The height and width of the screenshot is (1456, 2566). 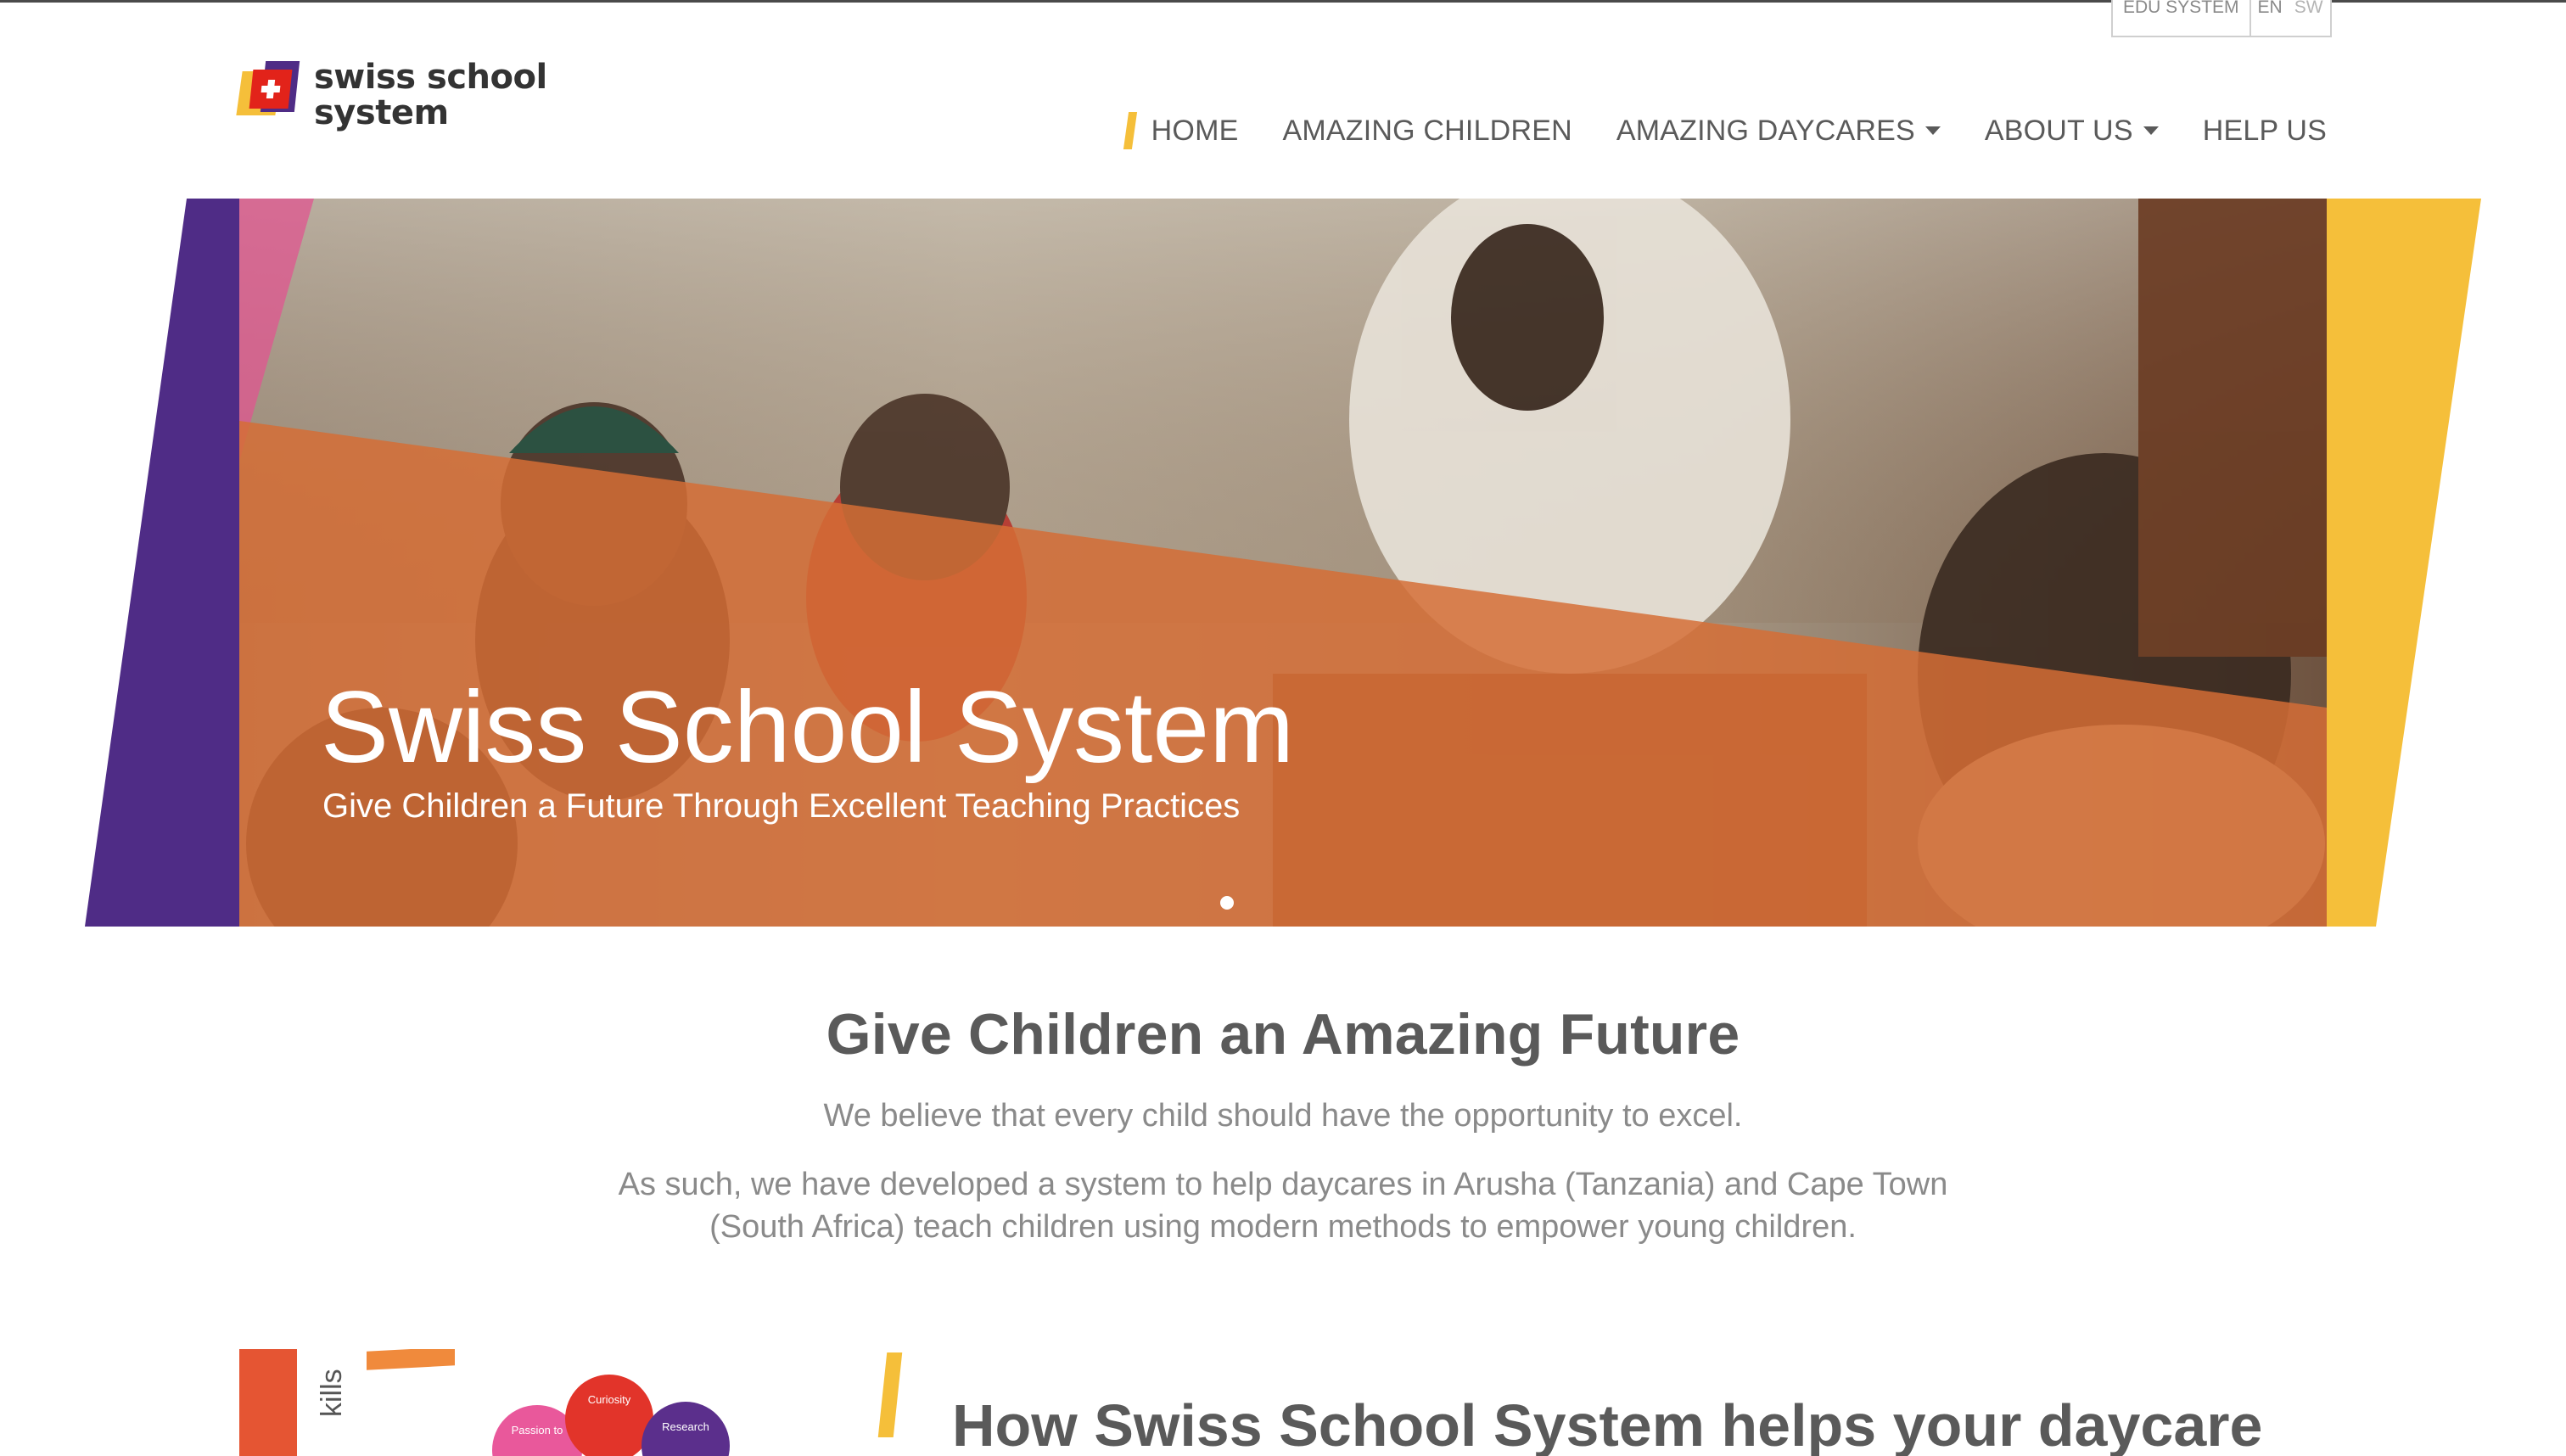 What do you see at coordinates (332, 1393) in the screenshot?
I see `skills-label: kills` at bounding box center [332, 1393].